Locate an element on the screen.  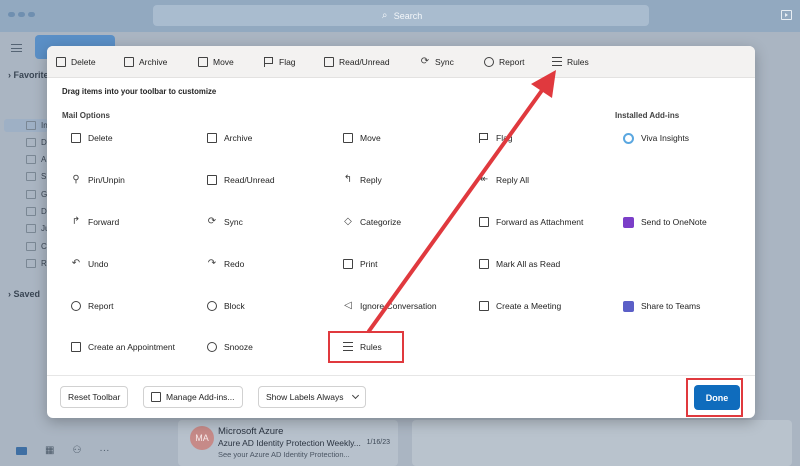
envelope-open-icon is located at coordinates (212, 180).